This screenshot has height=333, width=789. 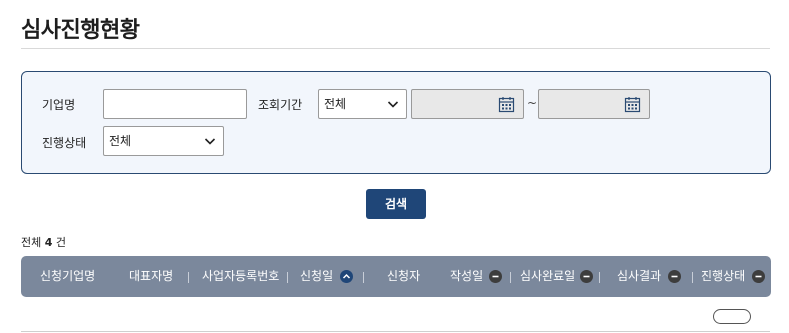 I want to click on result-count: 전체 4 건, so click(x=43, y=242).